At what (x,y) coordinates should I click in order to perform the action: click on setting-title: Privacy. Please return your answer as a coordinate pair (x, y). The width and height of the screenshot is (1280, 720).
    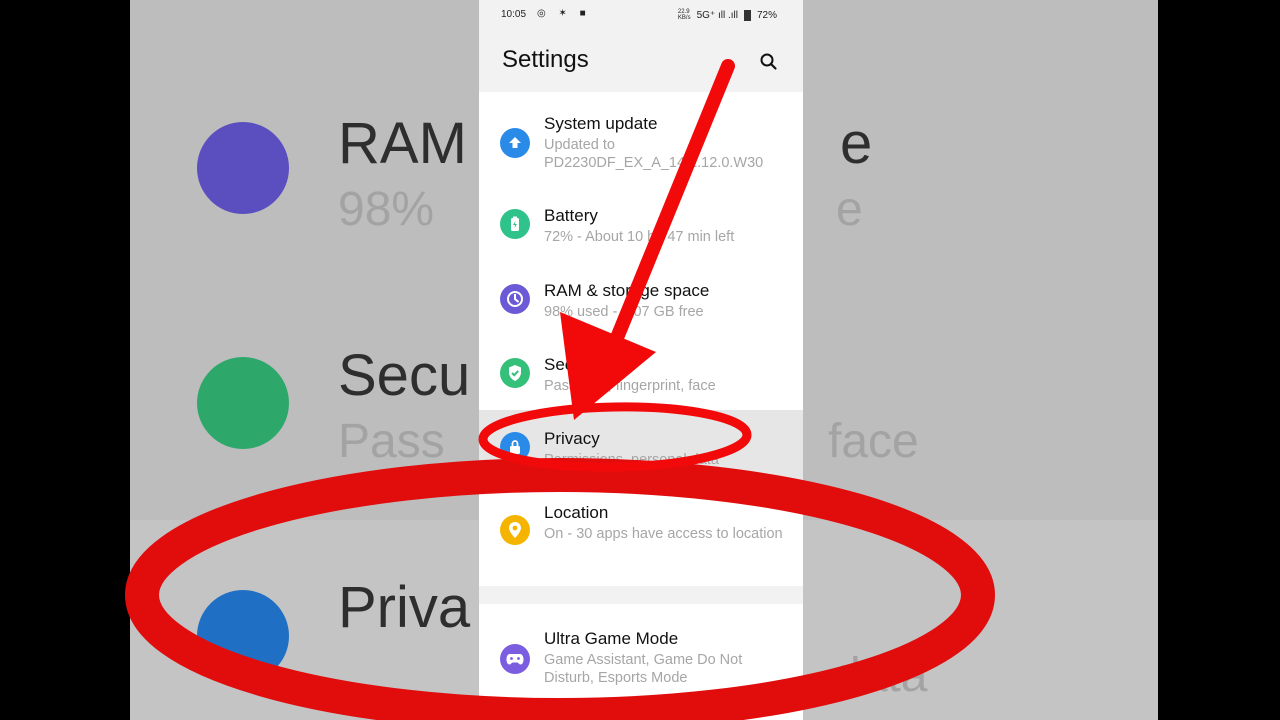
    Looking at the image, I should click on (572, 438).